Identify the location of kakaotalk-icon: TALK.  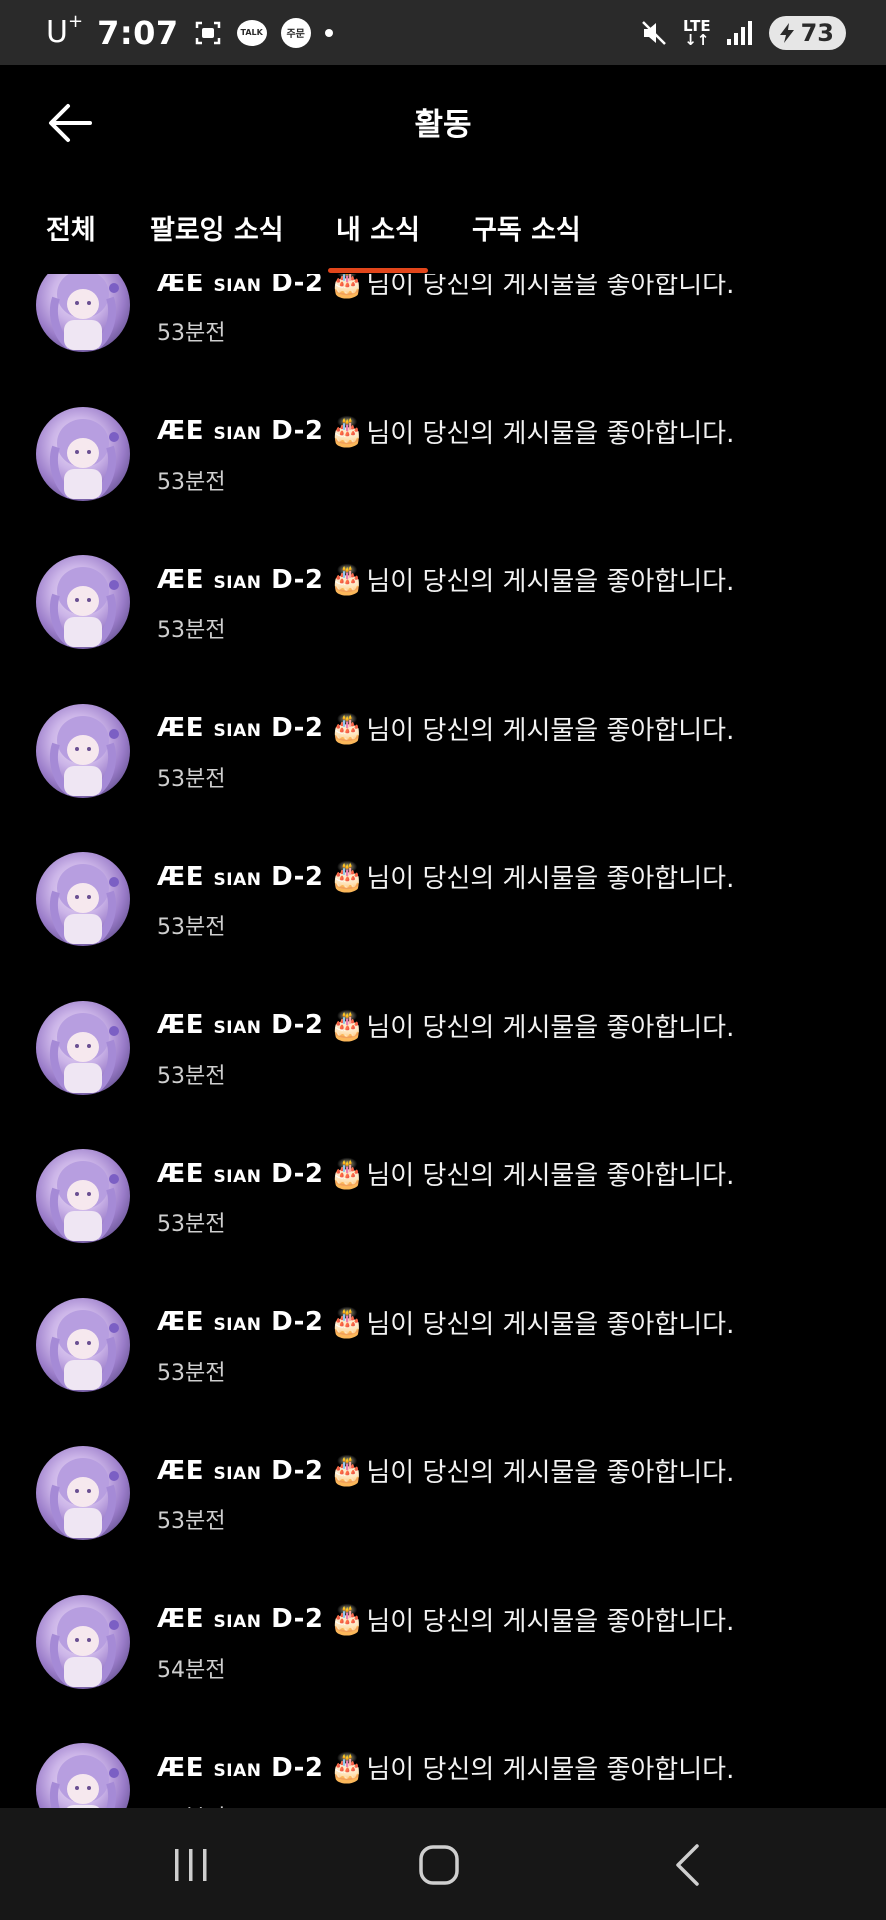
(251, 32).